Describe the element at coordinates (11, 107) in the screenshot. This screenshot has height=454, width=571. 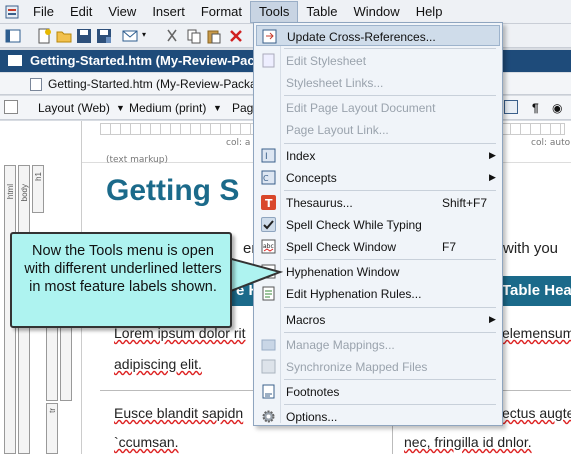
I see `layout-toggle-icon` at that location.